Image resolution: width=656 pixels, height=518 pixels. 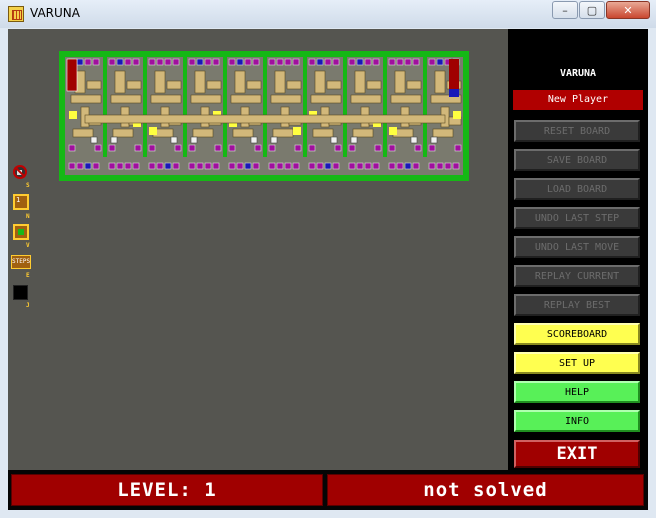 I want to click on title-bar: VARUNA – ▢ ✕, so click(x=328, y=14).